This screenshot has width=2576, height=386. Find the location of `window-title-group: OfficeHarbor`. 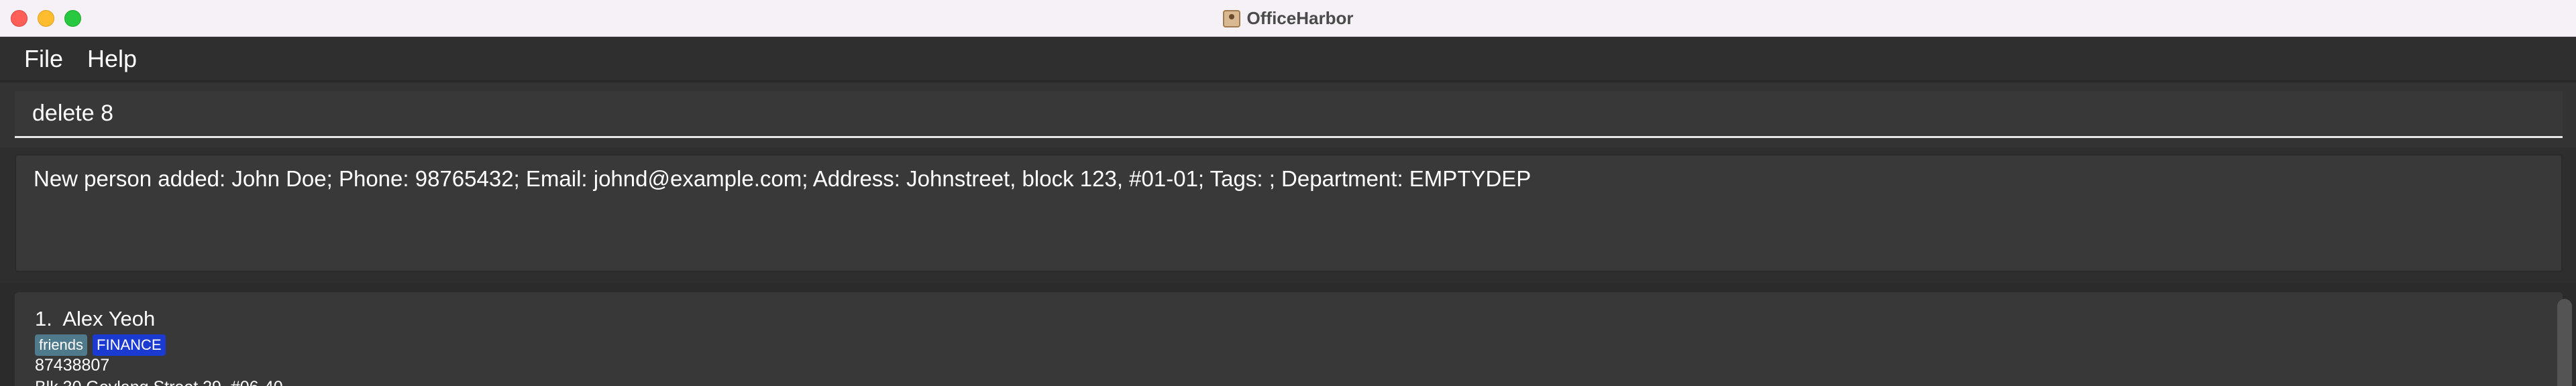

window-title-group: OfficeHarbor is located at coordinates (1288, 18).